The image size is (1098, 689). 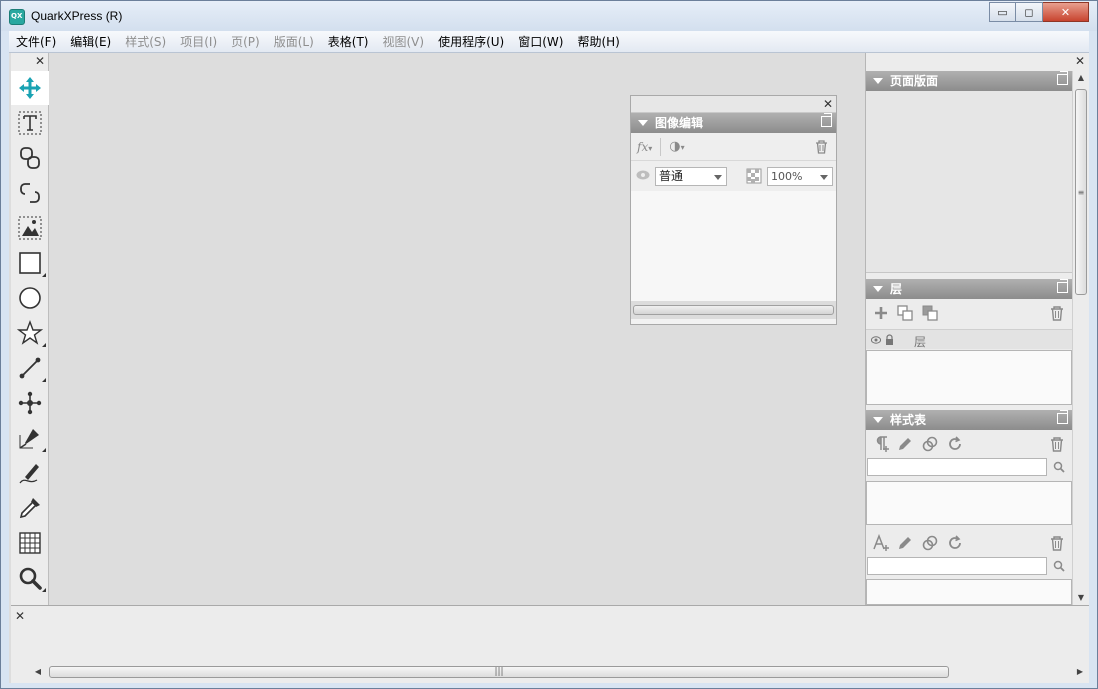 I want to click on menu-help: 帮助(H), so click(x=598, y=42).